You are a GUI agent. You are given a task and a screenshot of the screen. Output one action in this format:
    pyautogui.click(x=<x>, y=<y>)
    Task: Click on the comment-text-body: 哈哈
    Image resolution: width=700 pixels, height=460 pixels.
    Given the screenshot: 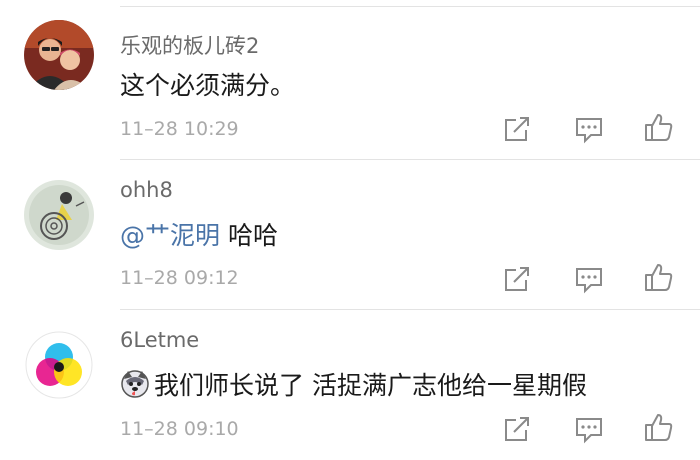 What is the action you would take?
    pyautogui.click(x=252, y=235)
    